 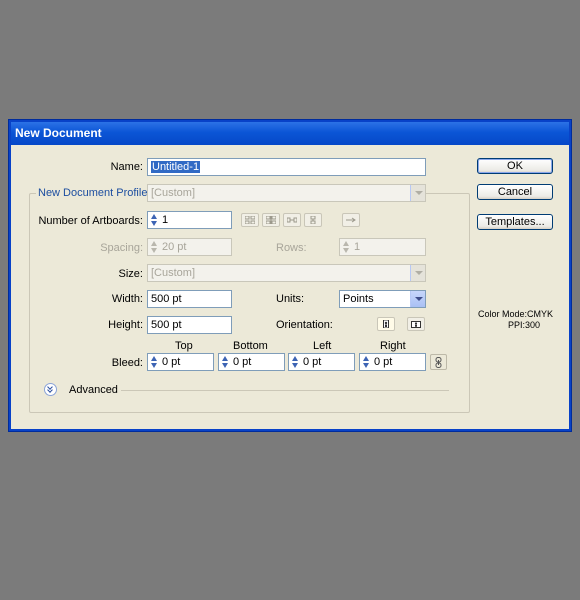 I want to click on bleed-right-input: 0 pt, so click(x=392, y=362).